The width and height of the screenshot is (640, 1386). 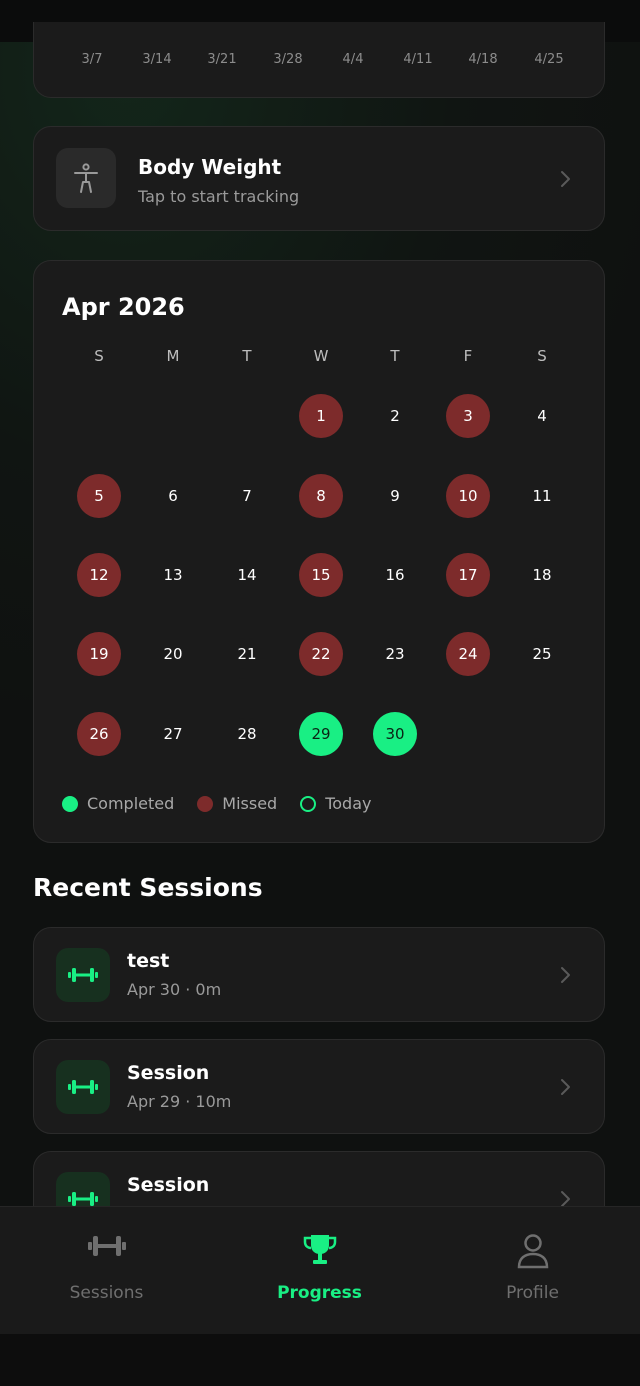 I want to click on calendar-day: 13, so click(x=173, y=575).